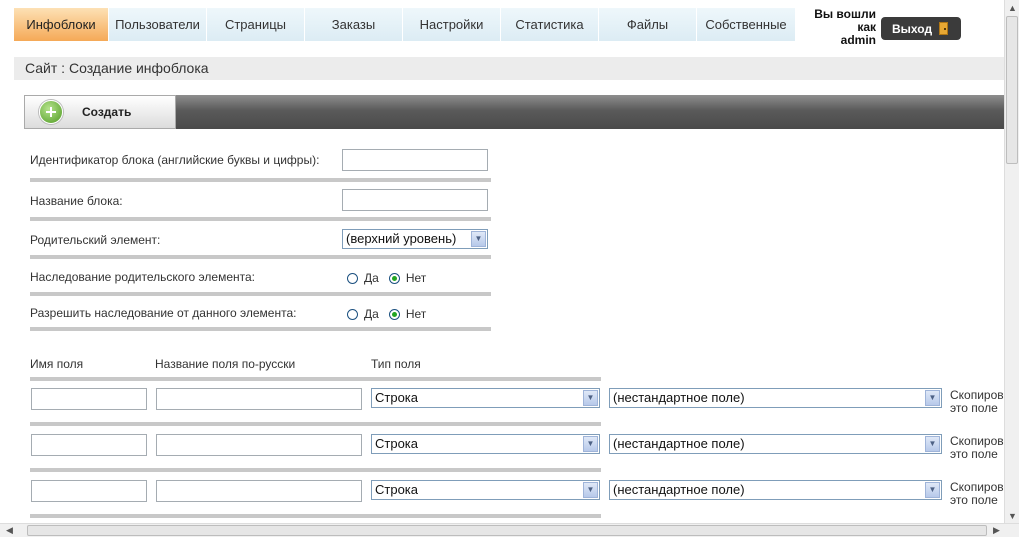 The image size is (1019, 538). I want to click on logout-button: Выход, so click(921, 28).